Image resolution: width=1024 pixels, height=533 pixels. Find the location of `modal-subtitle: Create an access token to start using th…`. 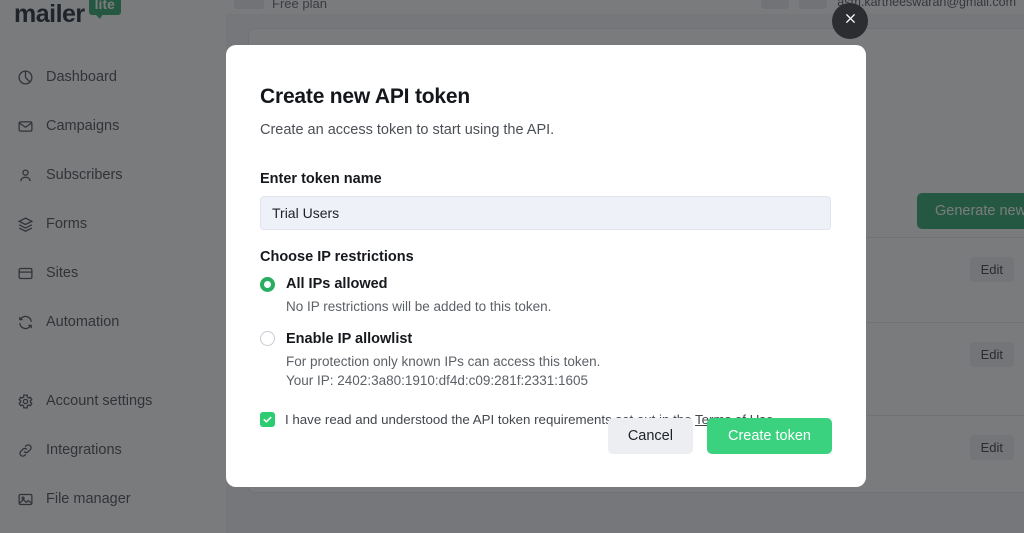

modal-subtitle: Create an access token to start using th… is located at coordinates (407, 130).